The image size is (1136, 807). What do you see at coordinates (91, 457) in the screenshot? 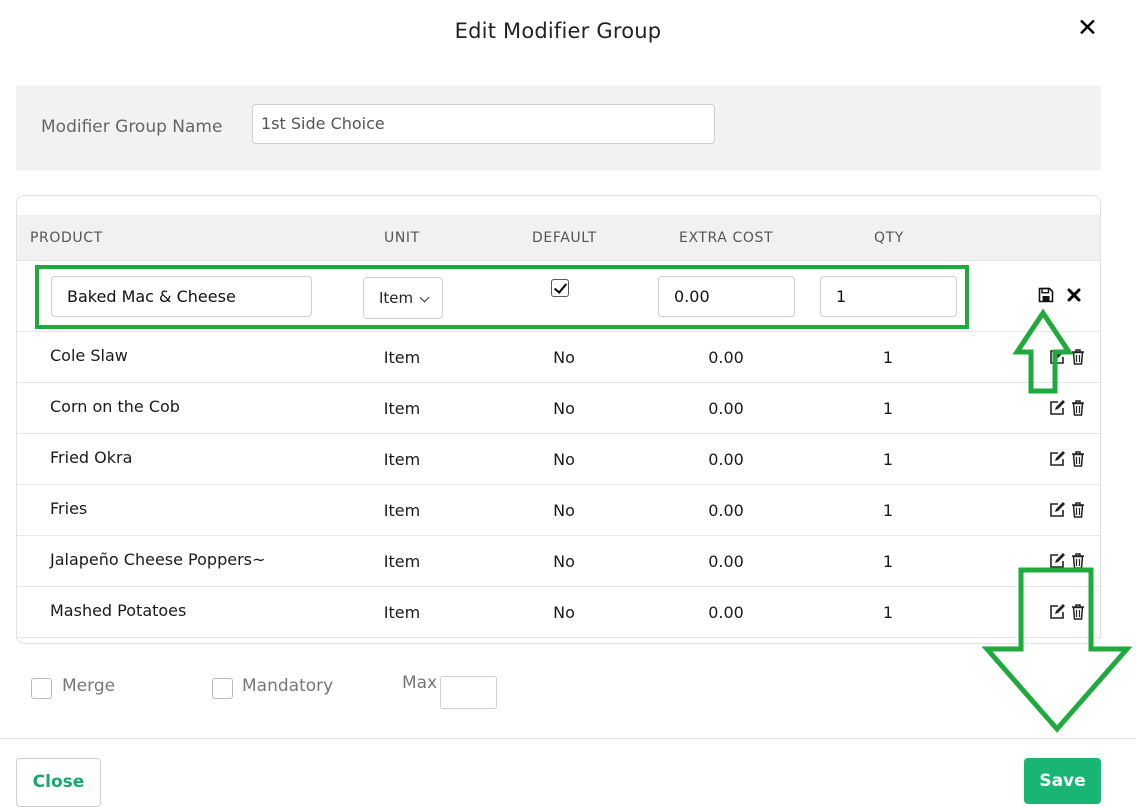
I see `row-product: Fried Okra` at bounding box center [91, 457].